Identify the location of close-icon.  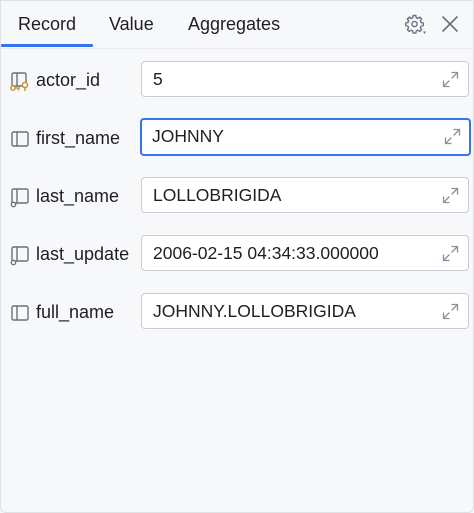
(450, 24).